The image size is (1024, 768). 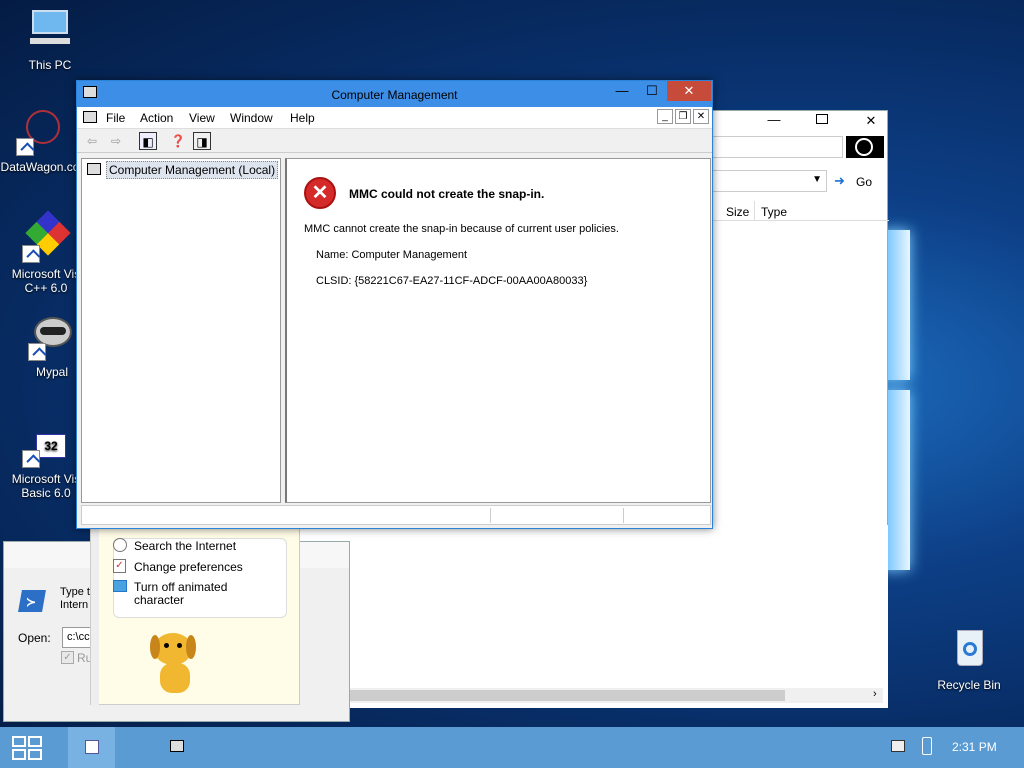 What do you see at coordinates (683, 116) in the screenshot?
I see `child-restore-button: ❐` at bounding box center [683, 116].